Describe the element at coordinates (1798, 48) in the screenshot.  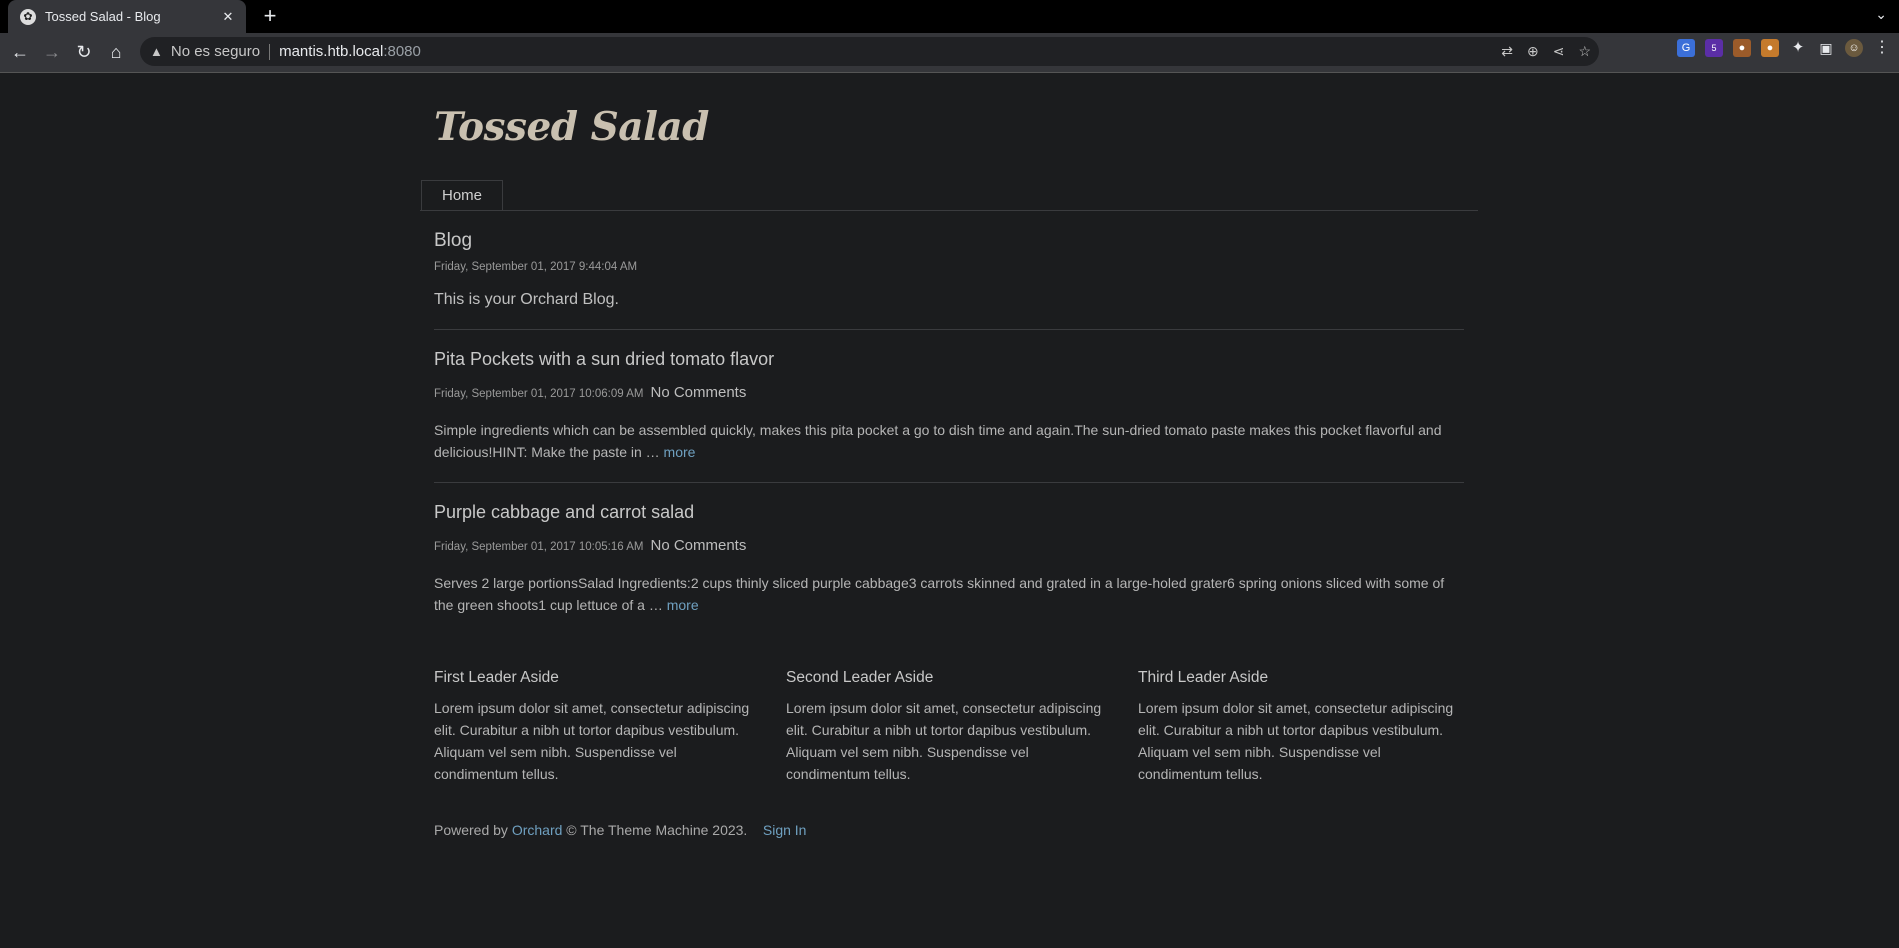
I see `extensions-icon: ✦` at that location.